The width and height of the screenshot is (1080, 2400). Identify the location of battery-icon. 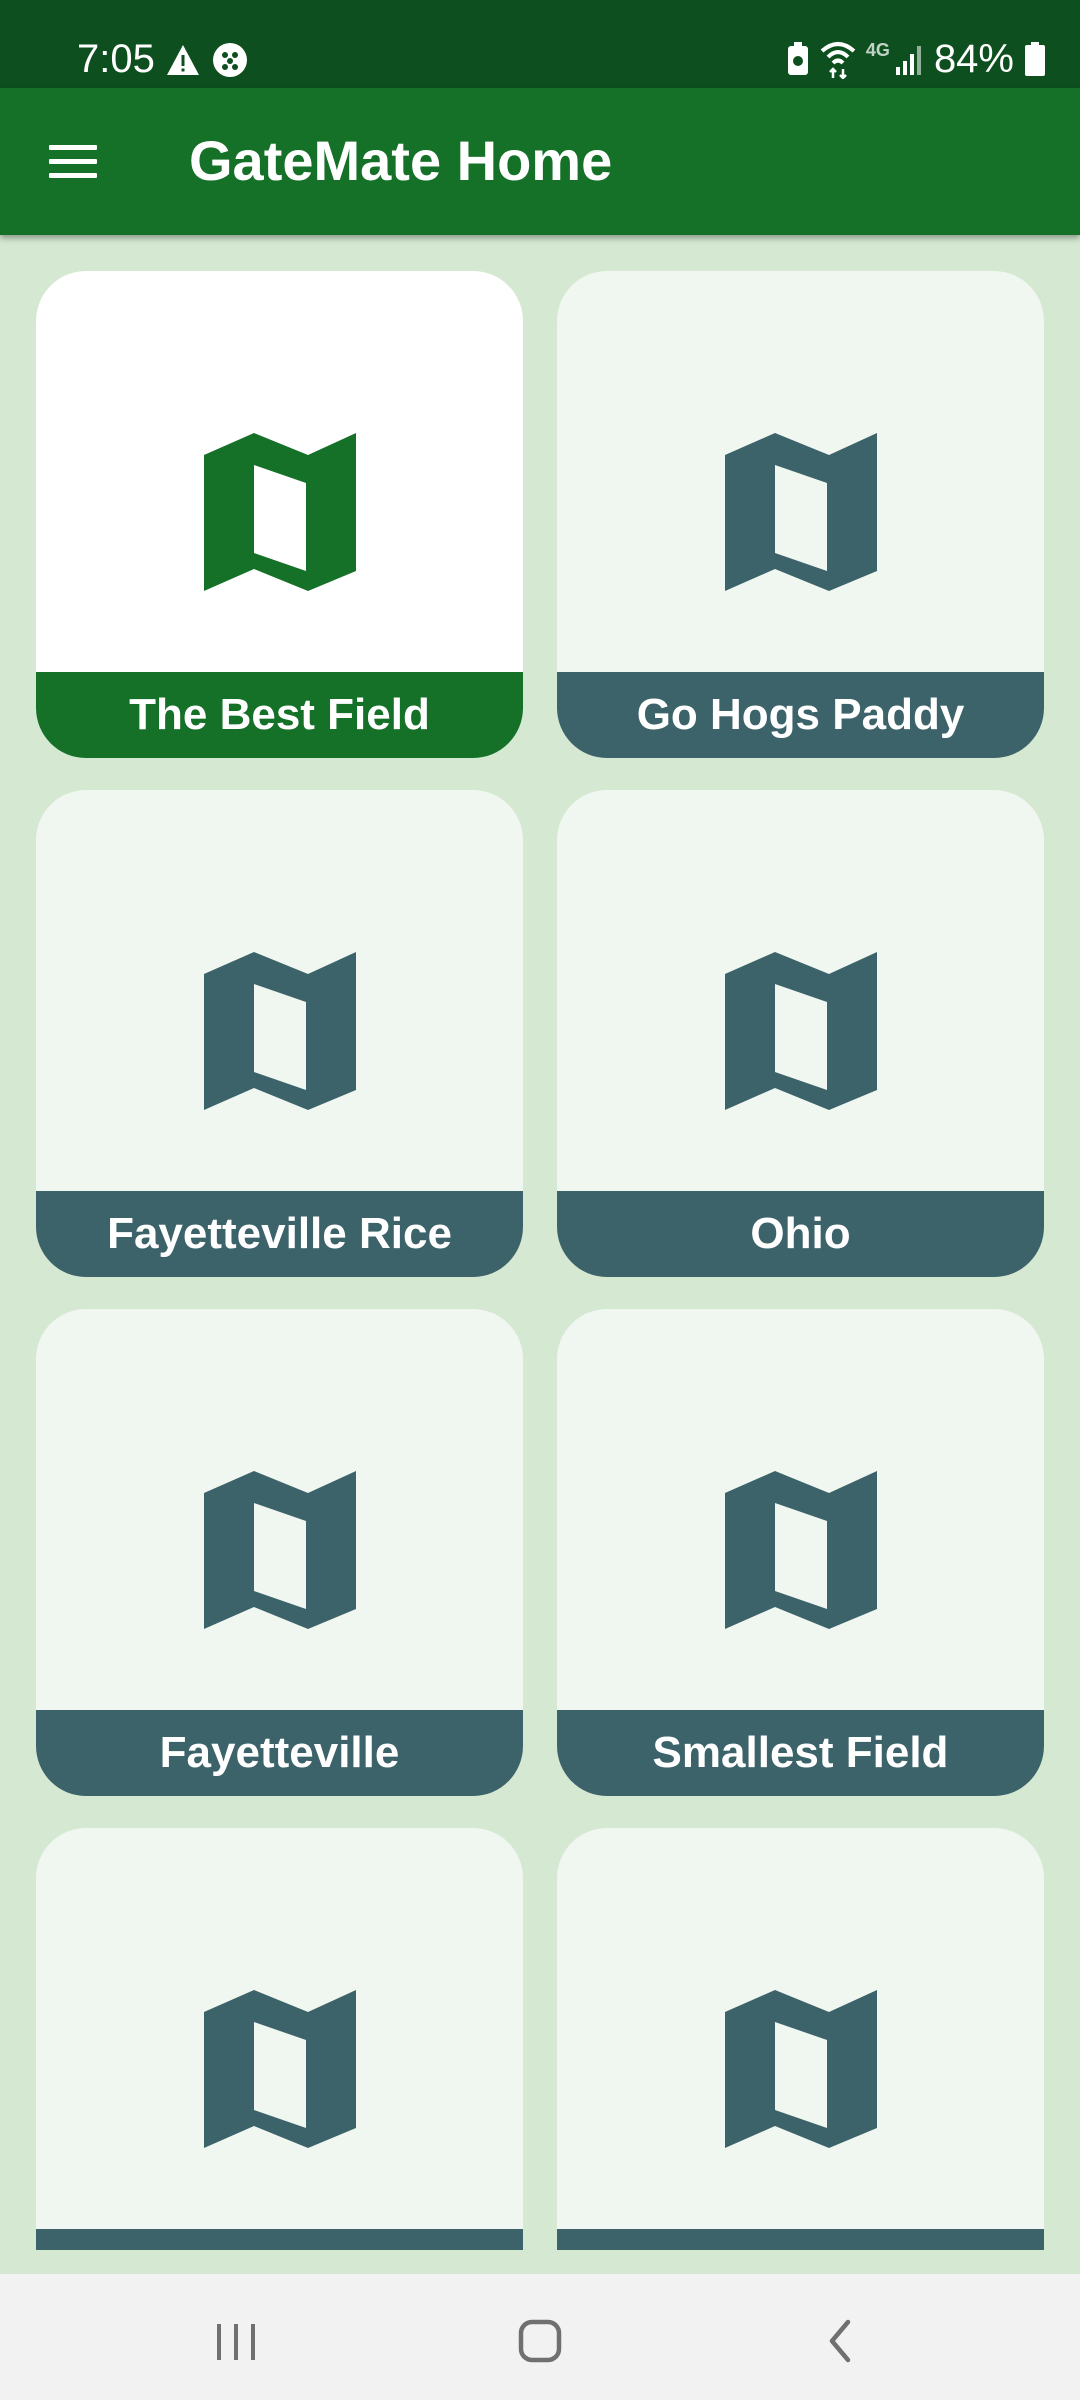
(1035, 59).